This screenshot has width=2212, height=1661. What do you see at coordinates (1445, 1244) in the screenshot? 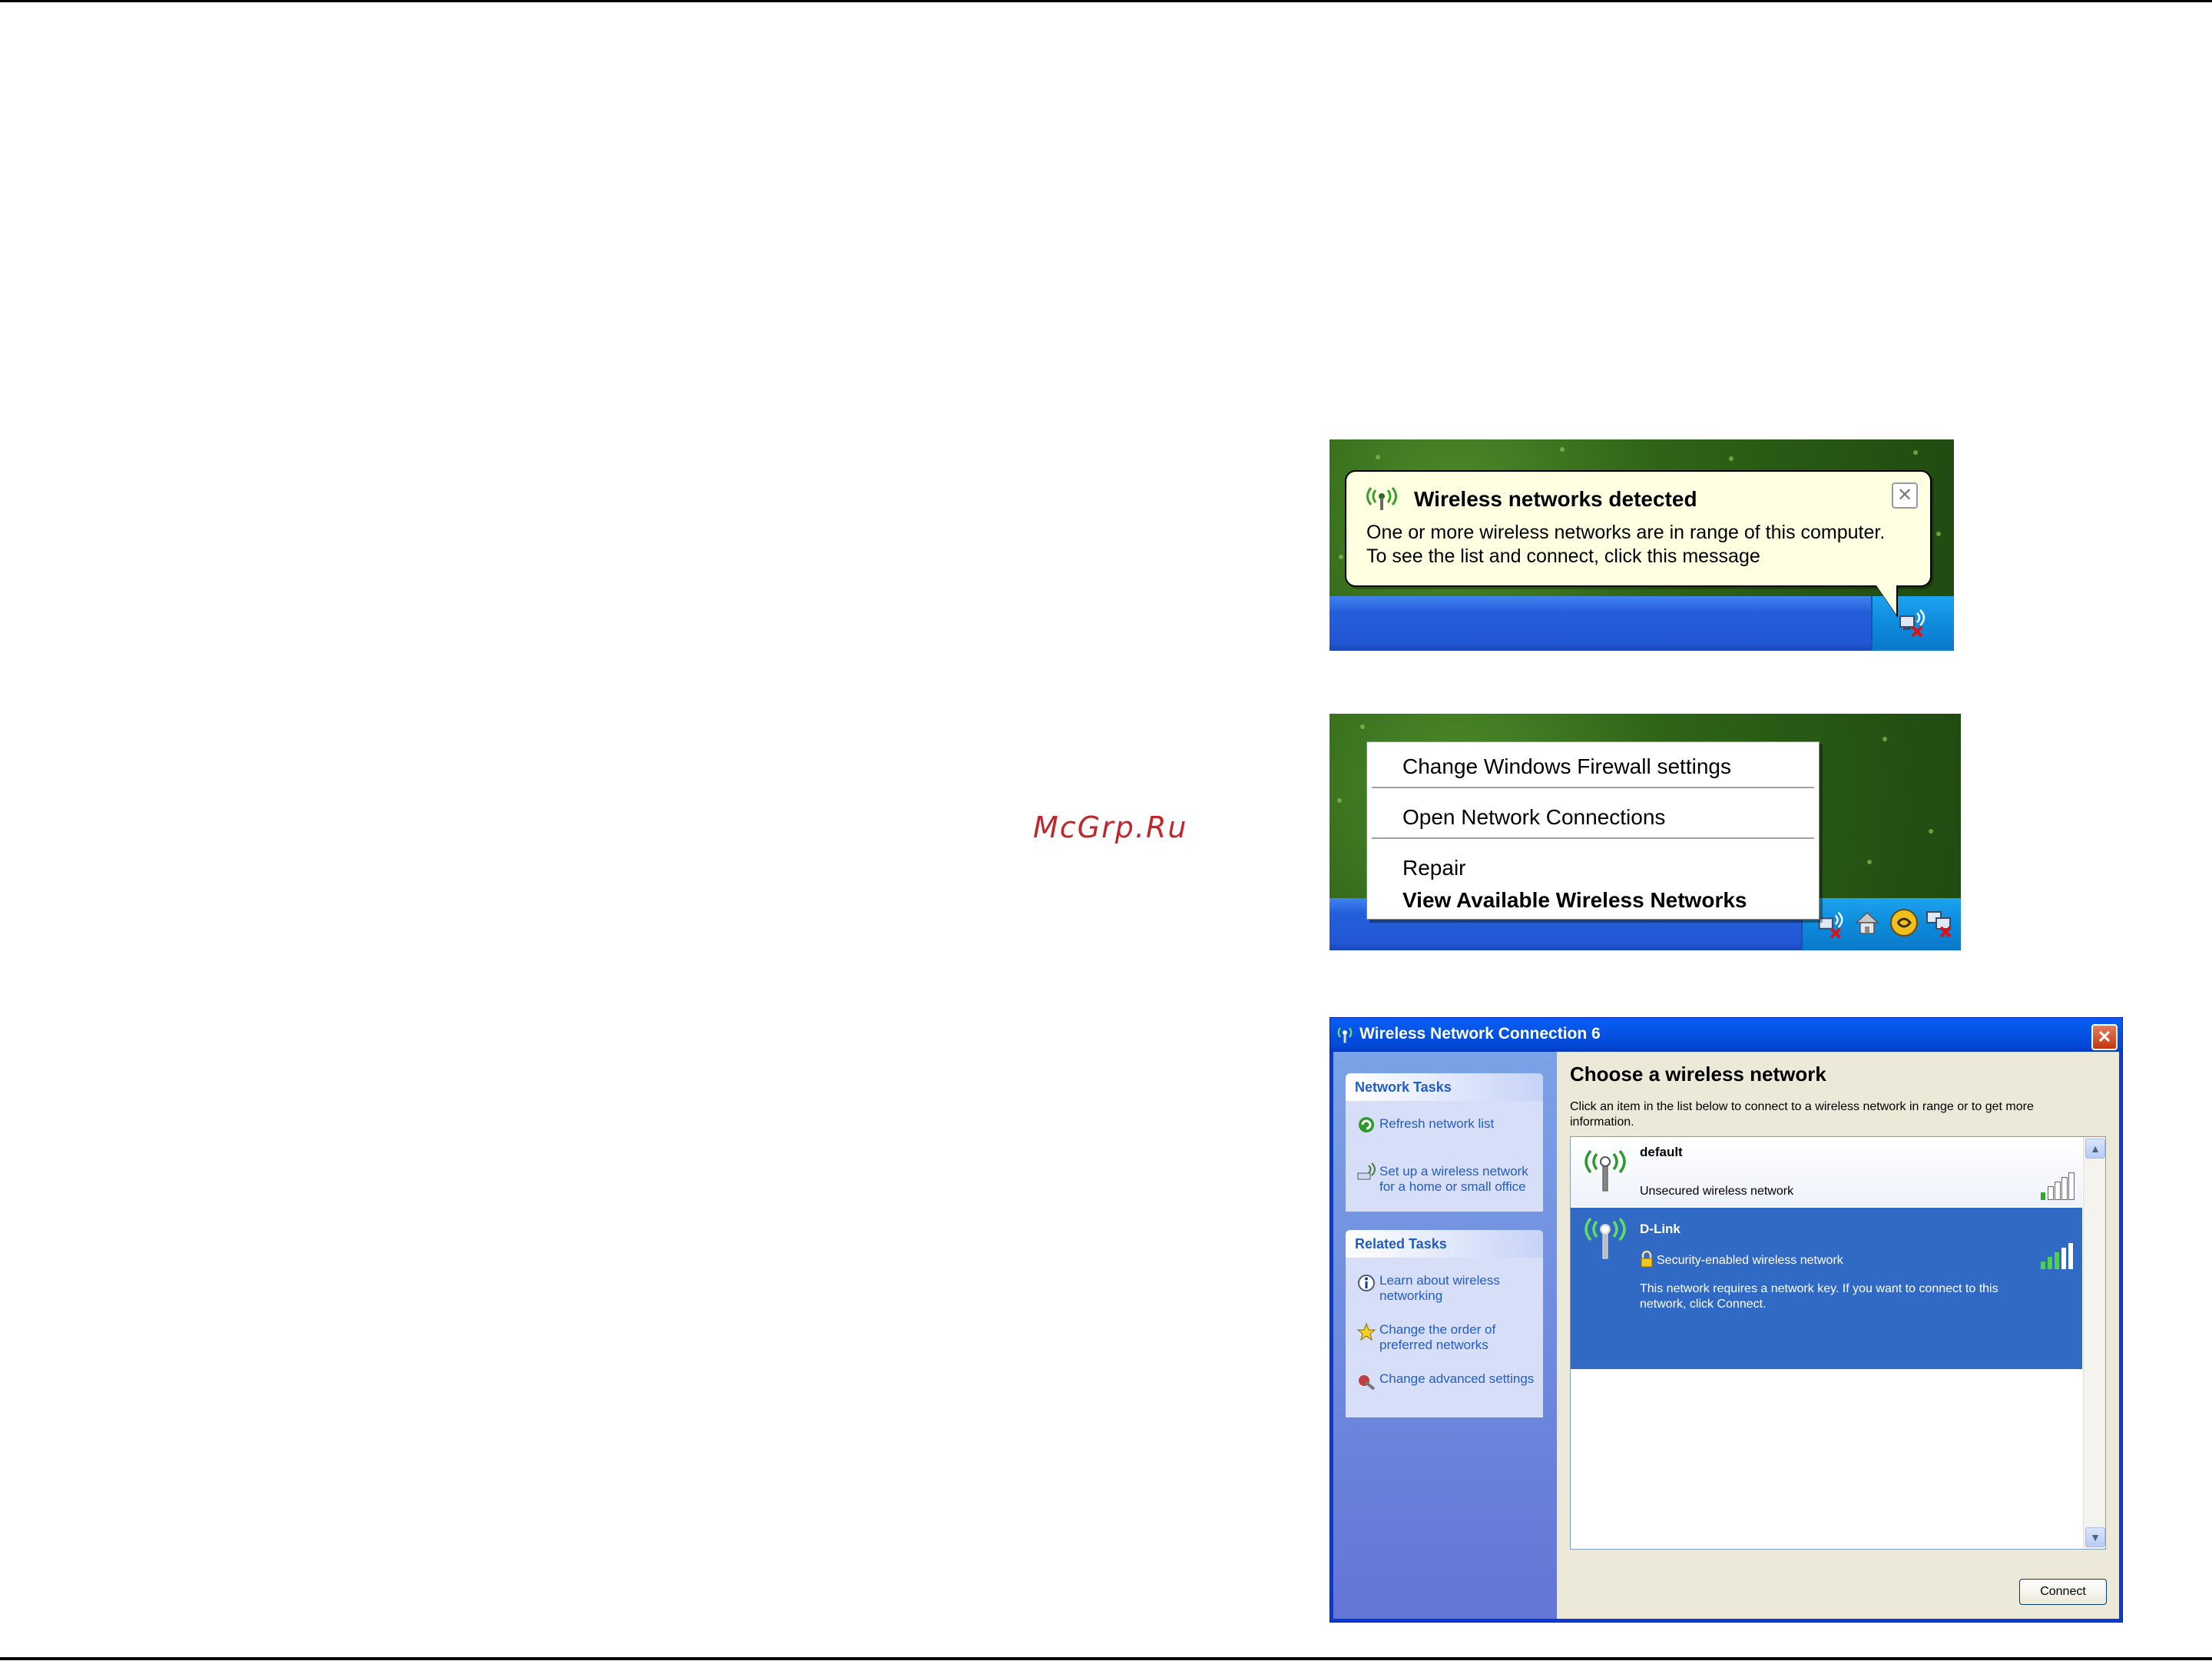
I see `related-tasks-header: Related Tasks` at bounding box center [1445, 1244].